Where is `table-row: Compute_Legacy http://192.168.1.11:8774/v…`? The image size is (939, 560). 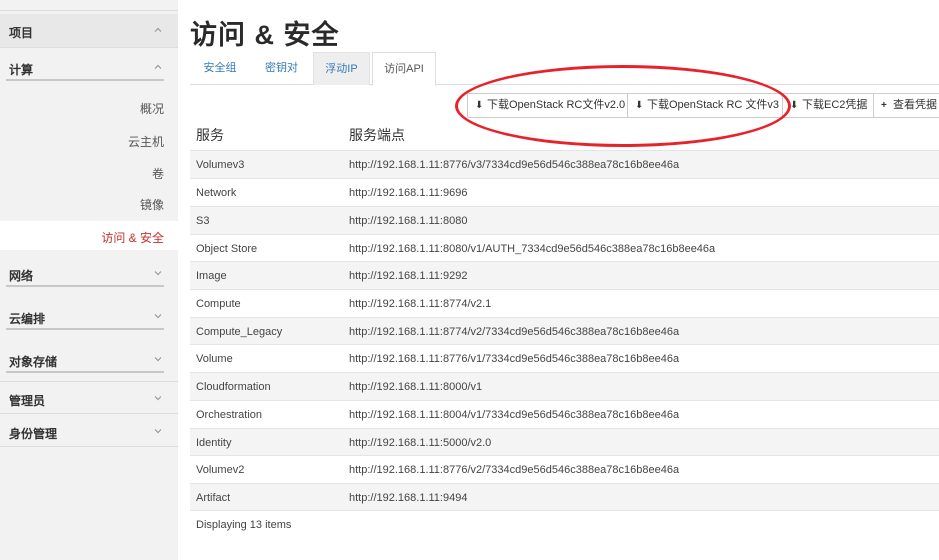 table-row: Compute_Legacy http://192.168.1.11:8774/v… is located at coordinates (564, 331).